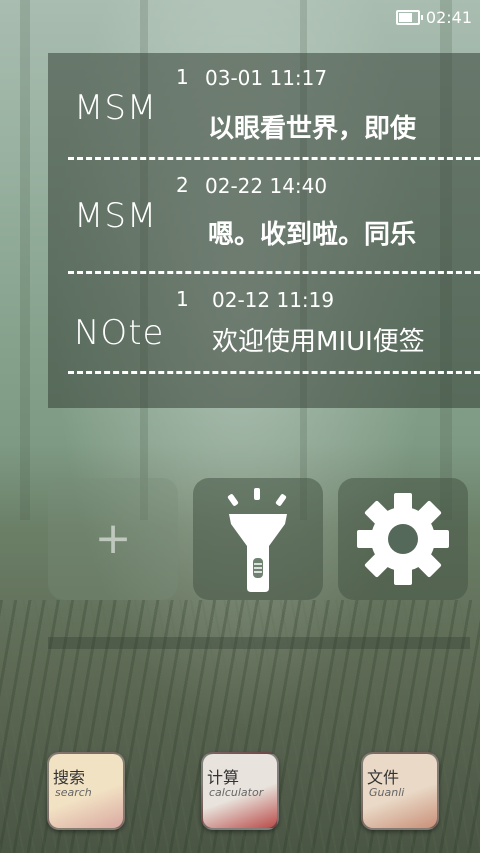 Image resolution: width=480 pixels, height=853 pixels. What do you see at coordinates (119, 333) in the screenshot?
I see `note-source: NOte` at bounding box center [119, 333].